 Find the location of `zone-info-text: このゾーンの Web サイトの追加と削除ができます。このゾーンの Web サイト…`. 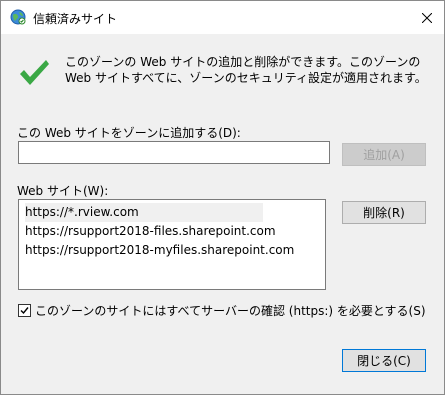

zone-info-text: このゾーンの Web サイトの追加と削除ができます。このゾーンの Web サイト… is located at coordinates (246, 70).